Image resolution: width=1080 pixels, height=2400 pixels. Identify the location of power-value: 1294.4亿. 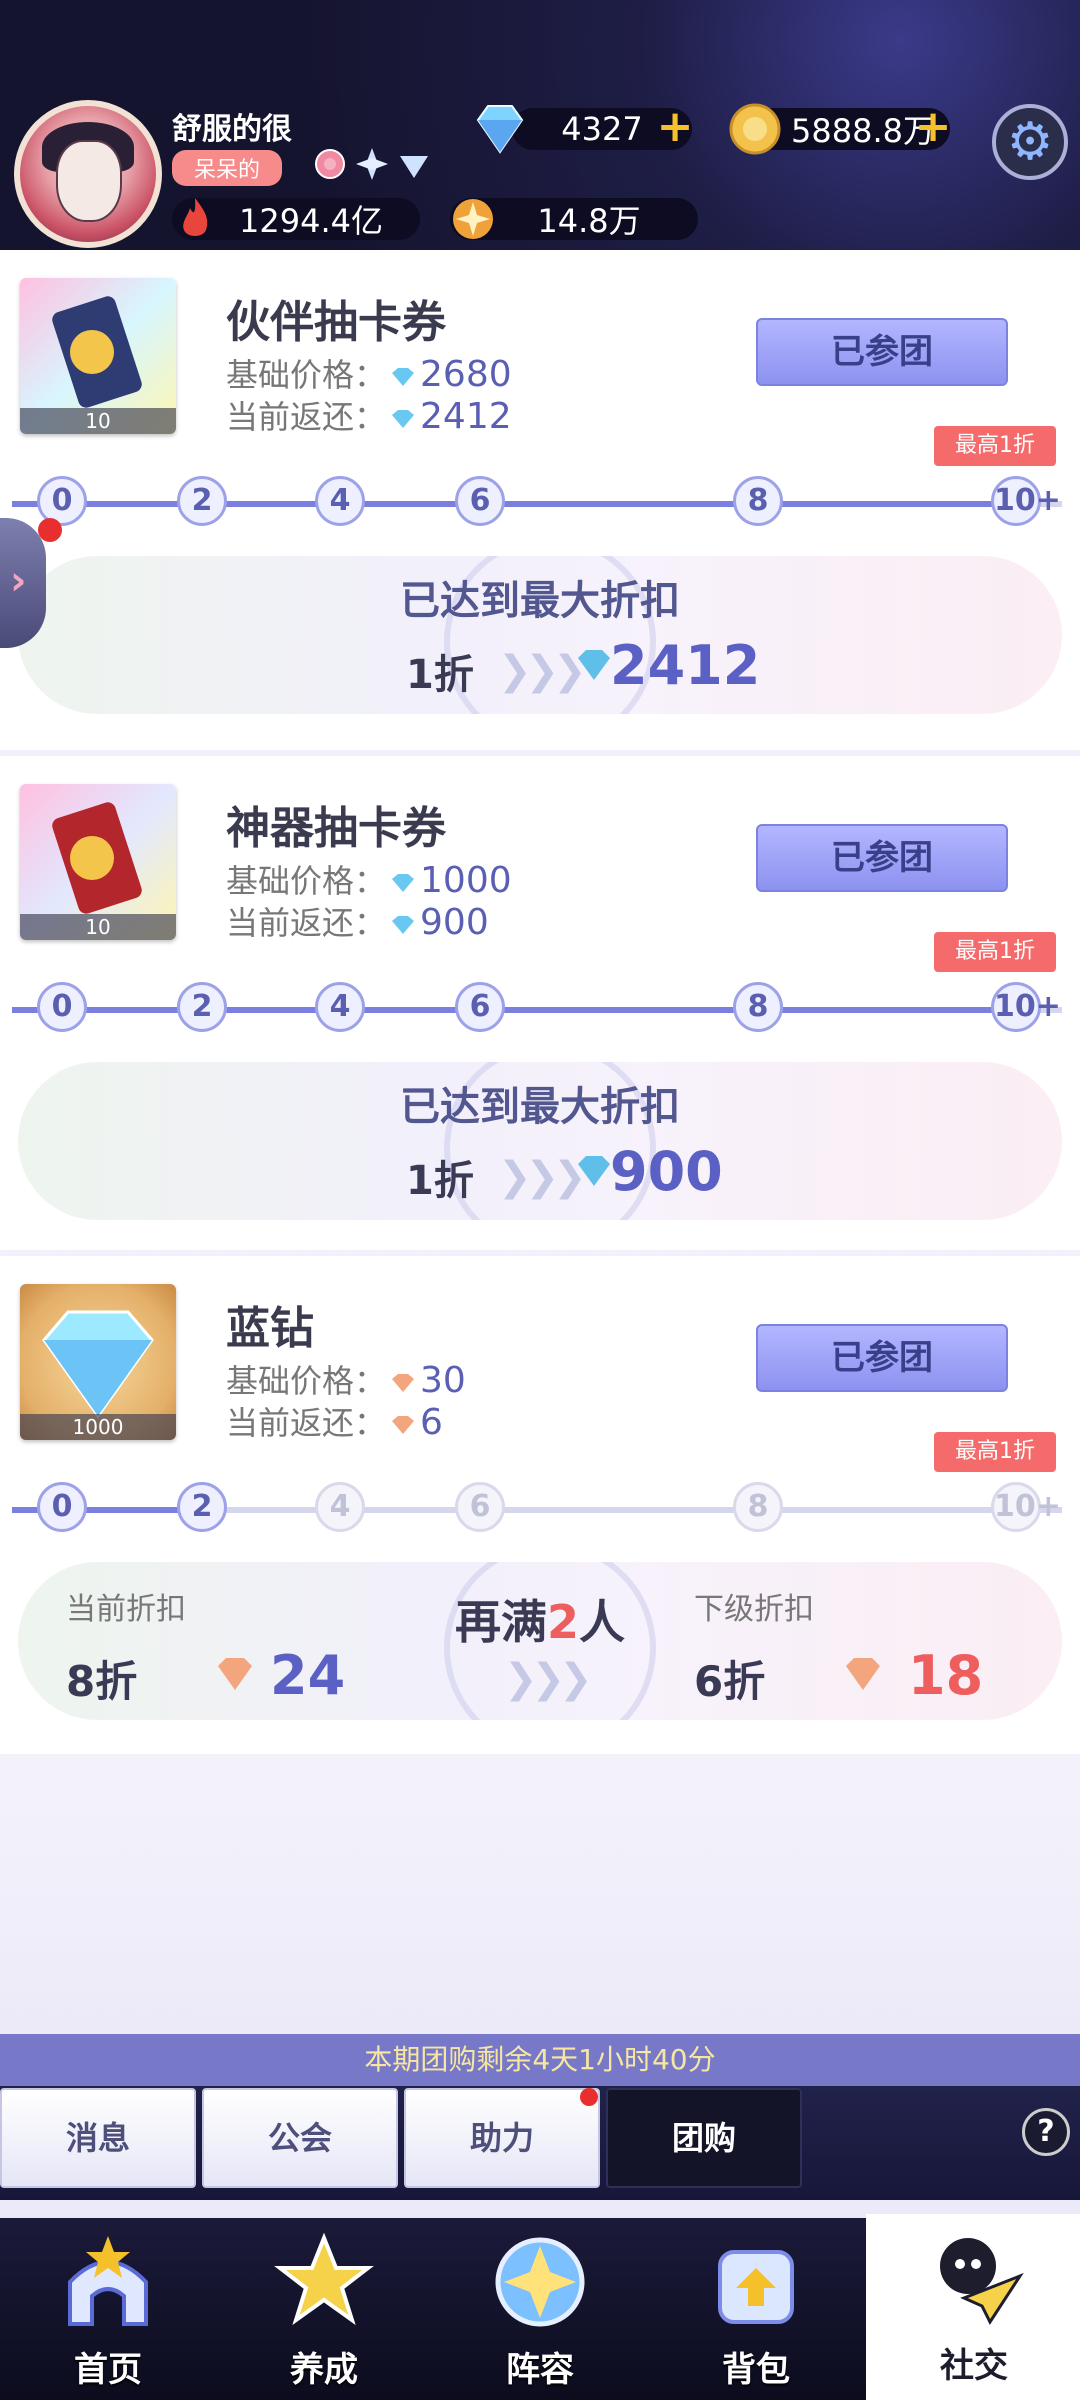
(311, 221).